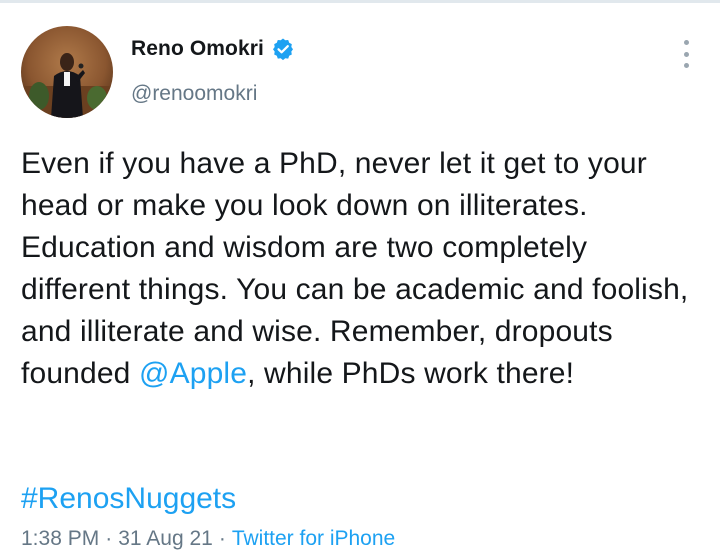 This screenshot has height=559, width=720. What do you see at coordinates (360, 1) in the screenshot?
I see `top-divider` at bounding box center [360, 1].